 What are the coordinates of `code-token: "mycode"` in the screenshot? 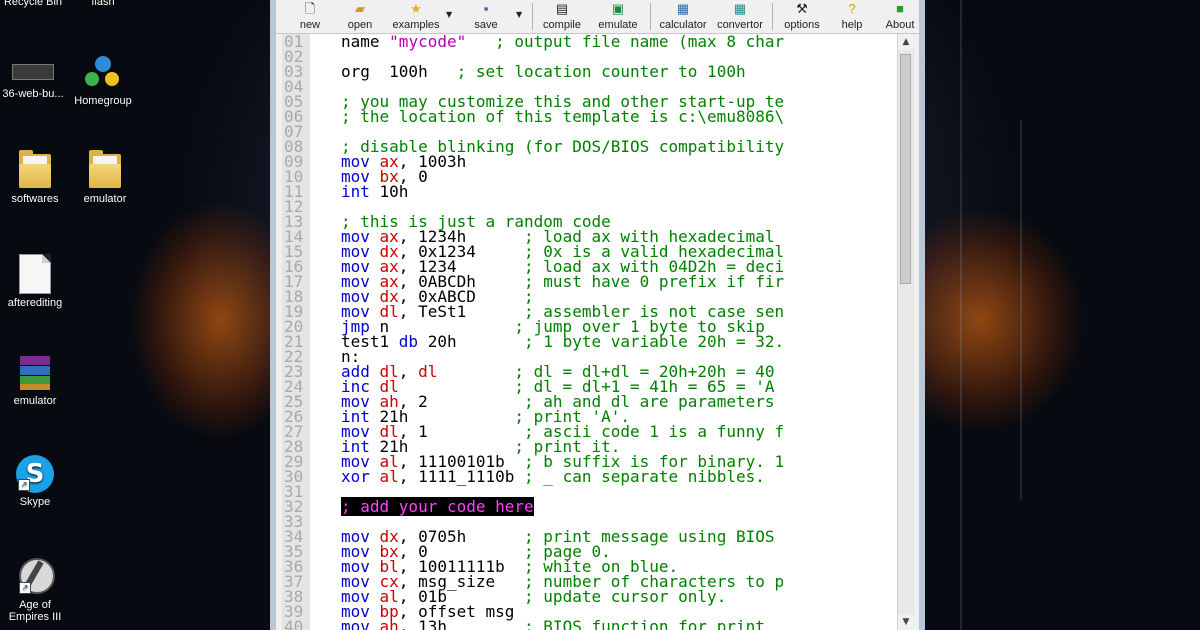 It's located at (428, 42).